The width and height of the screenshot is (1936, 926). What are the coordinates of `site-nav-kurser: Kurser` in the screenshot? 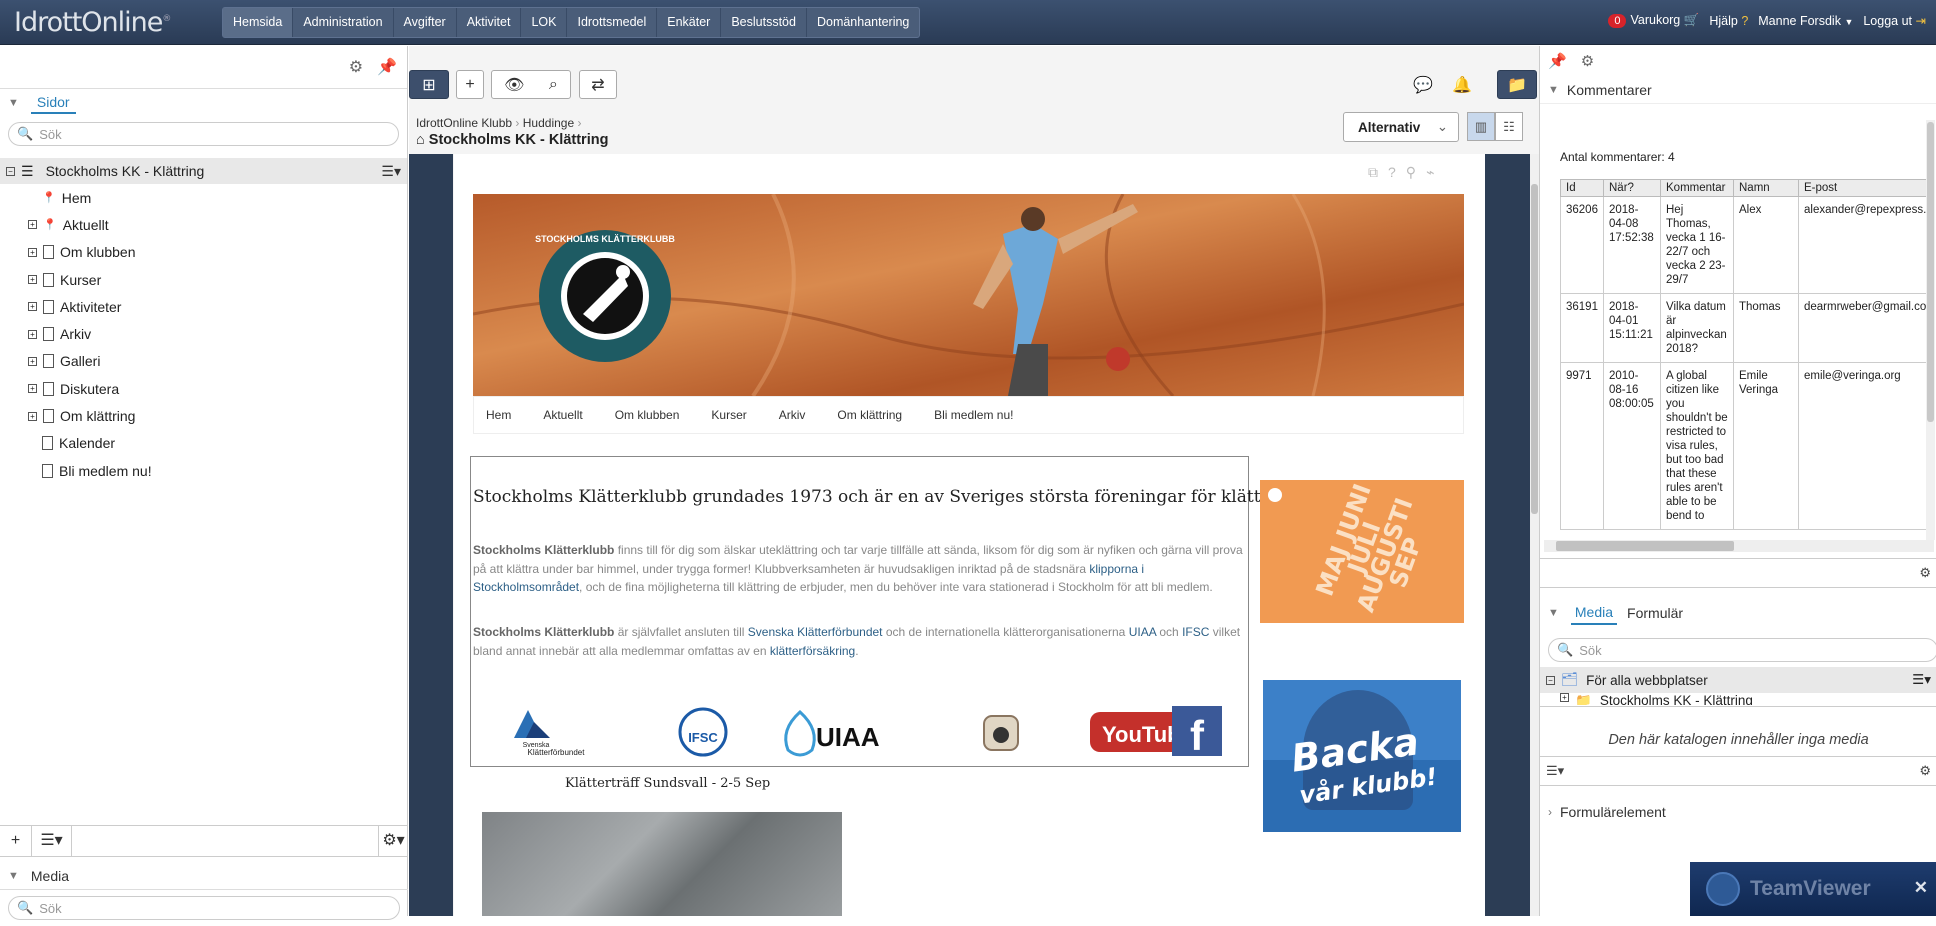 It's located at (728, 415).